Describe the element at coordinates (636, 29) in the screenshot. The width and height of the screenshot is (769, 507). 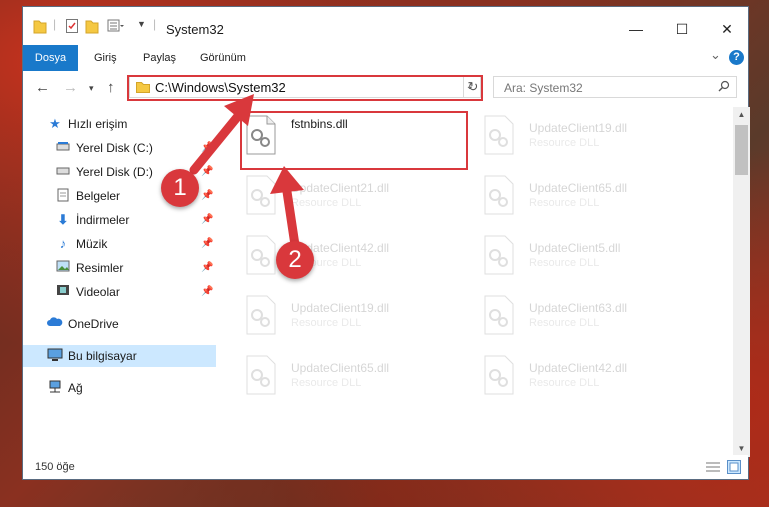
I see `minimize-button: —` at that location.